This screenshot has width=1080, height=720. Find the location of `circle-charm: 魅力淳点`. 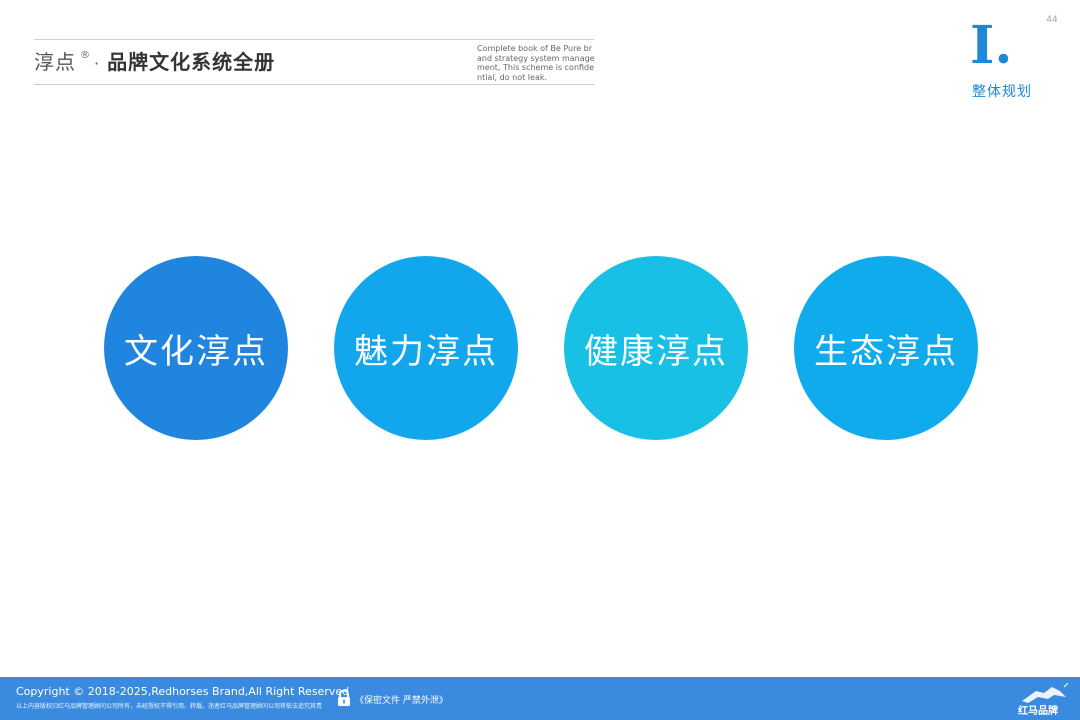

circle-charm: 魅力淳点 is located at coordinates (426, 348).